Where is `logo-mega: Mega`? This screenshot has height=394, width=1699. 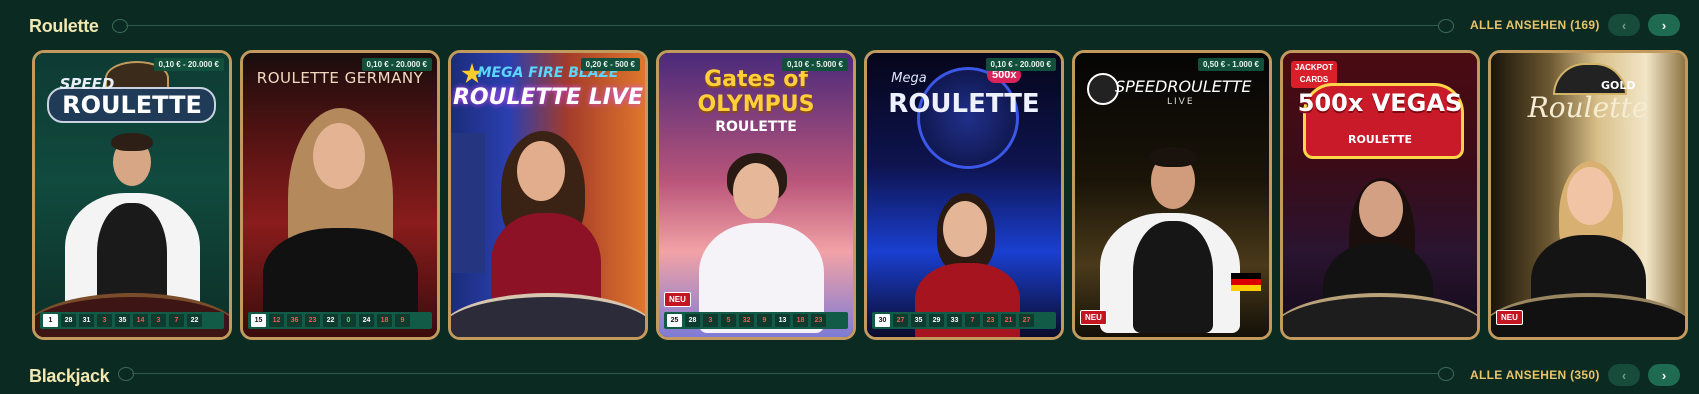
logo-mega: Mega is located at coordinates (909, 78).